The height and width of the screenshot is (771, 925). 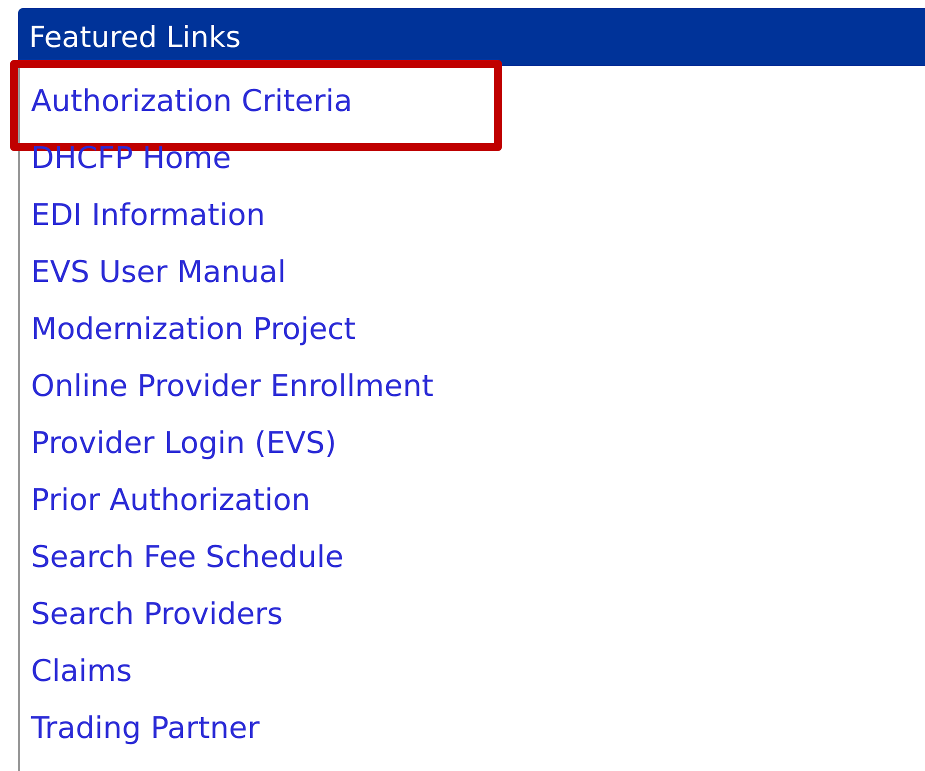 I want to click on featured-link: Provider Login (EVS), so click(x=183, y=443).